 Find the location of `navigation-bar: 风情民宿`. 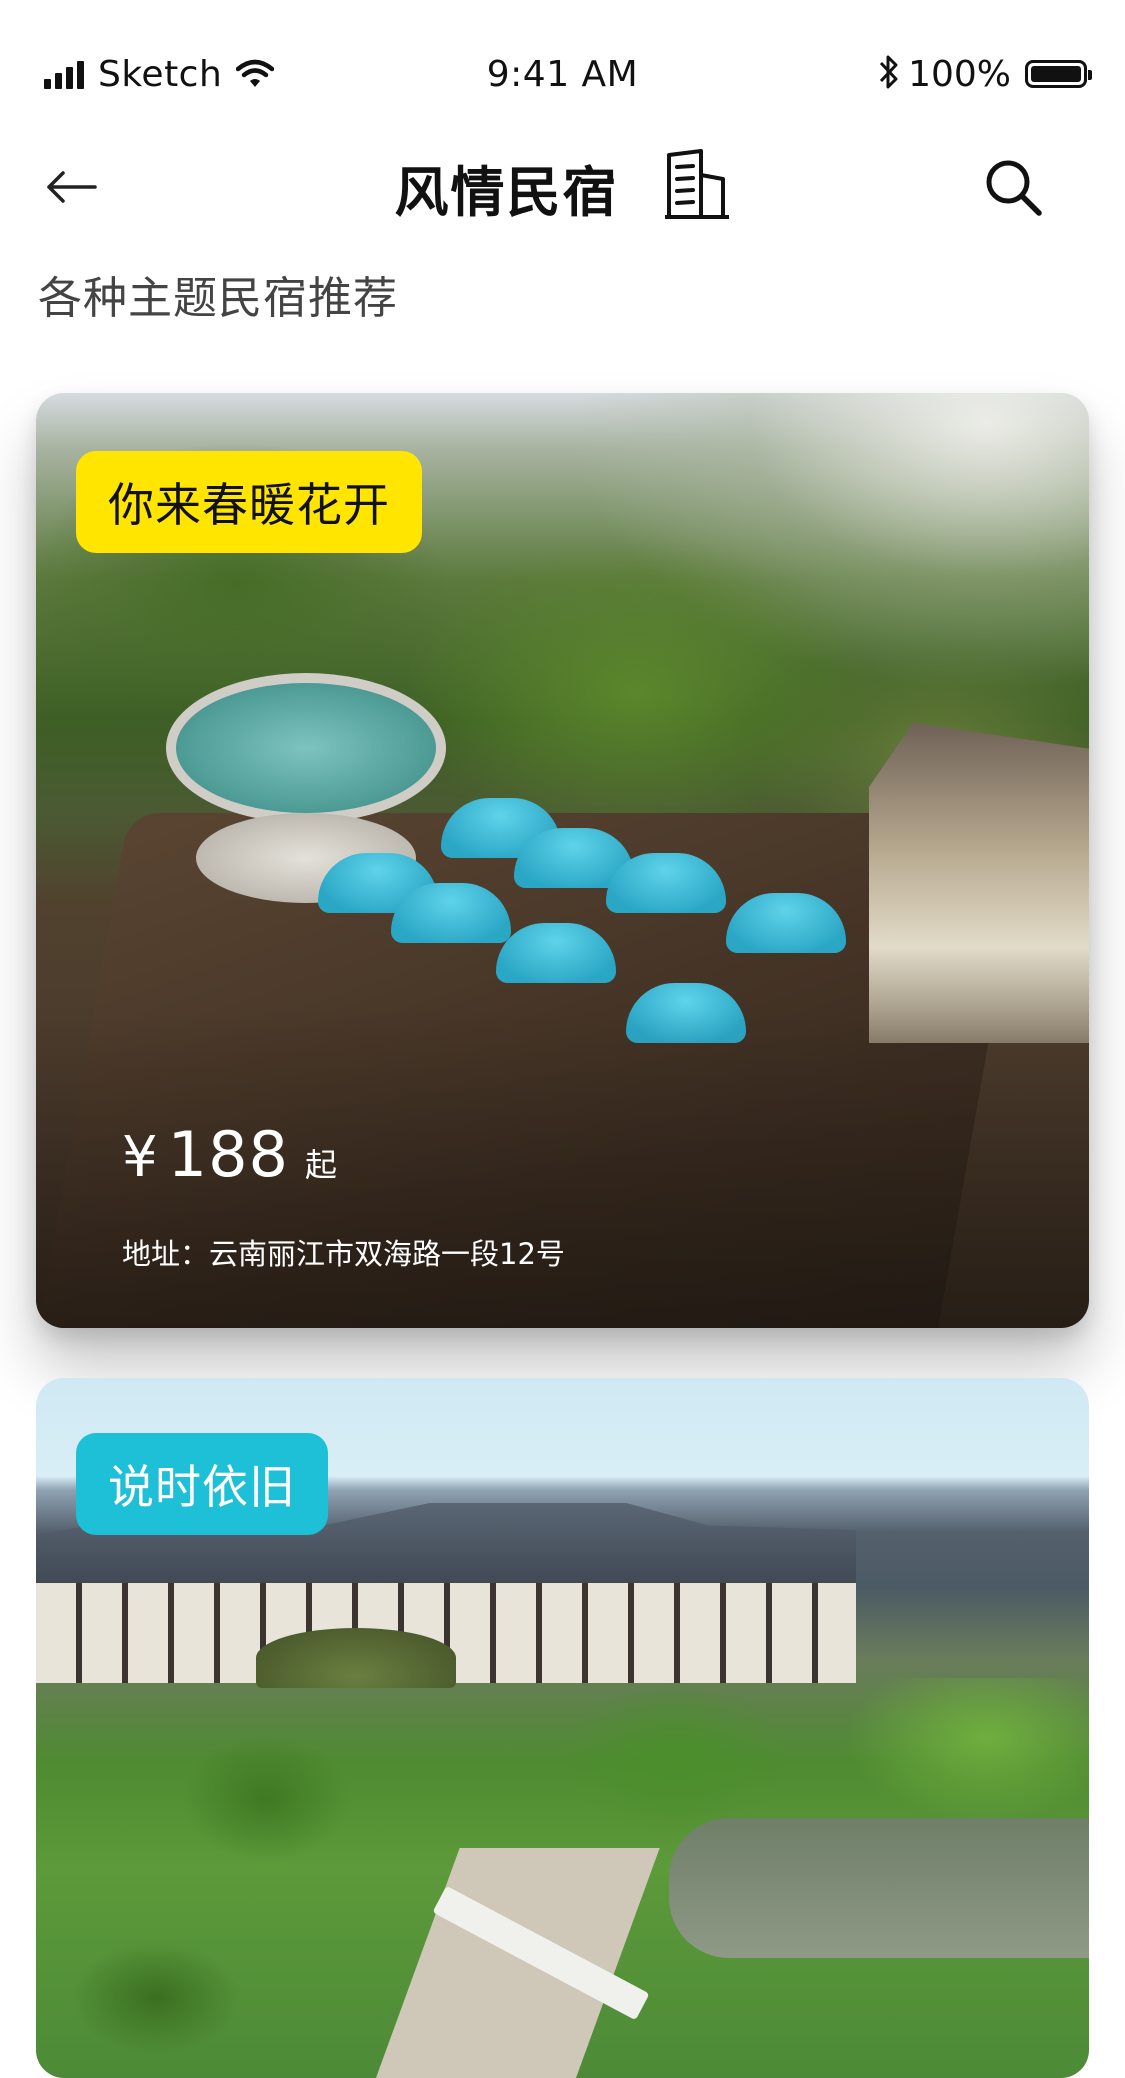

navigation-bar: 风情民宿 is located at coordinates (562, 192).